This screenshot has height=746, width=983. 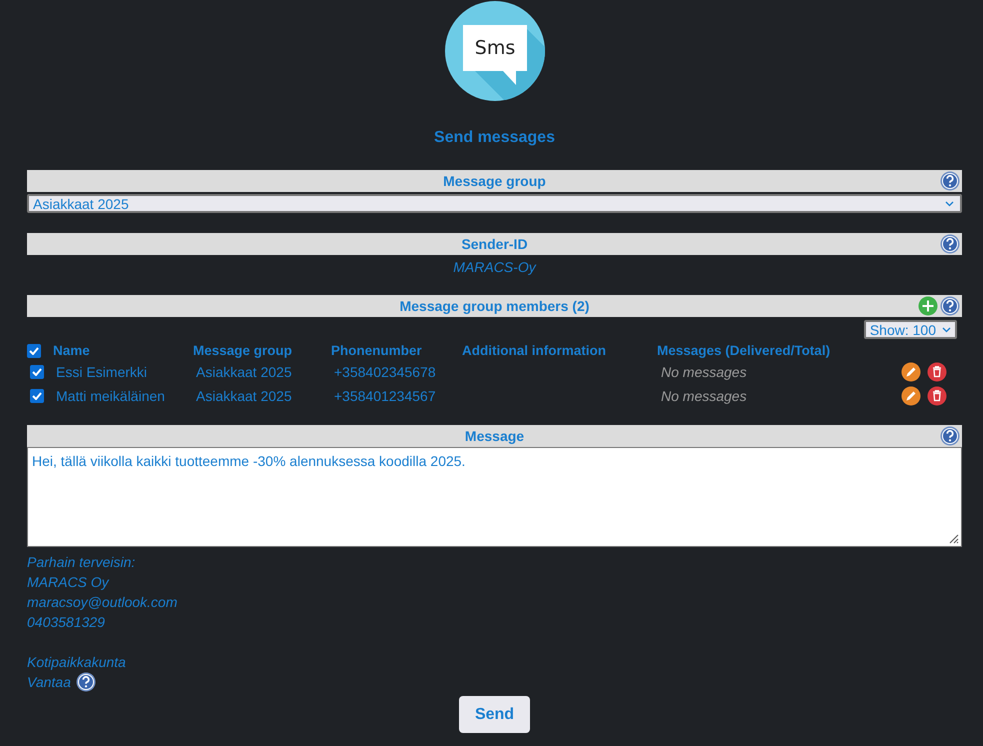 What do you see at coordinates (494, 244) in the screenshot?
I see `section-title: Sender-ID` at bounding box center [494, 244].